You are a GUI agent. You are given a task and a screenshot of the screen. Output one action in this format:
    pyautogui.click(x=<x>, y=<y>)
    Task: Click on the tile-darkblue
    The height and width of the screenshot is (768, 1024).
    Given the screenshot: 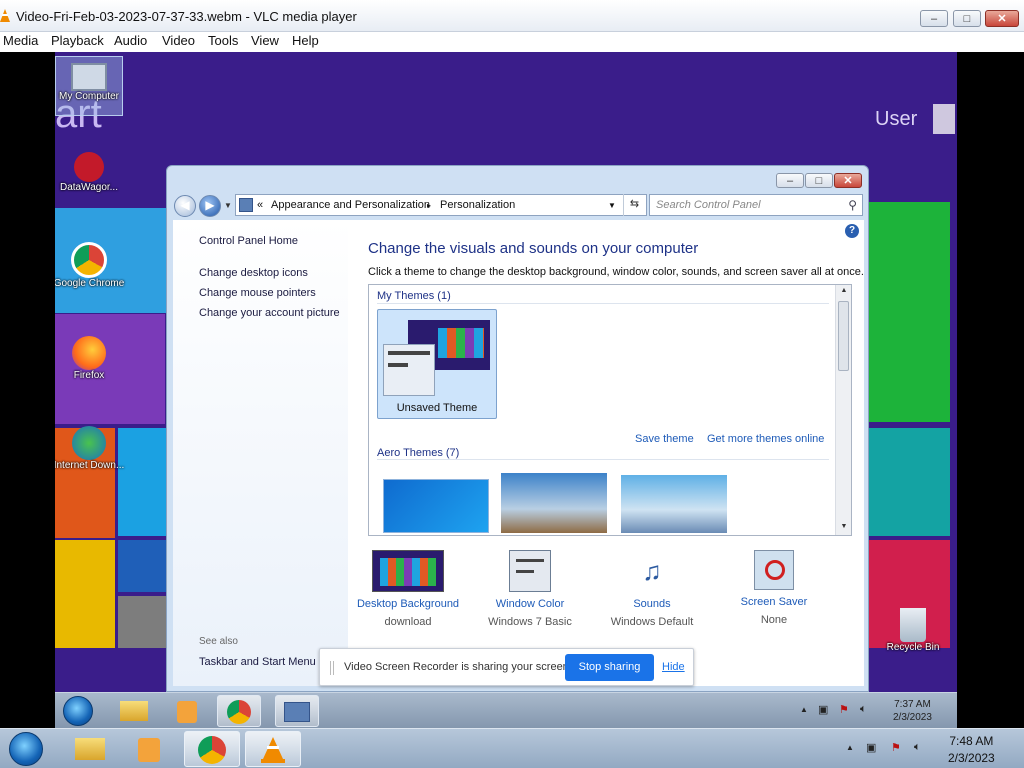 What is the action you would take?
    pyautogui.click(x=142, y=566)
    